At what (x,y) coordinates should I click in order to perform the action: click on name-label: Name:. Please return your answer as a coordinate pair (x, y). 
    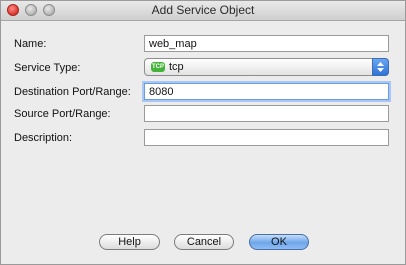
    Looking at the image, I should click on (30, 44).